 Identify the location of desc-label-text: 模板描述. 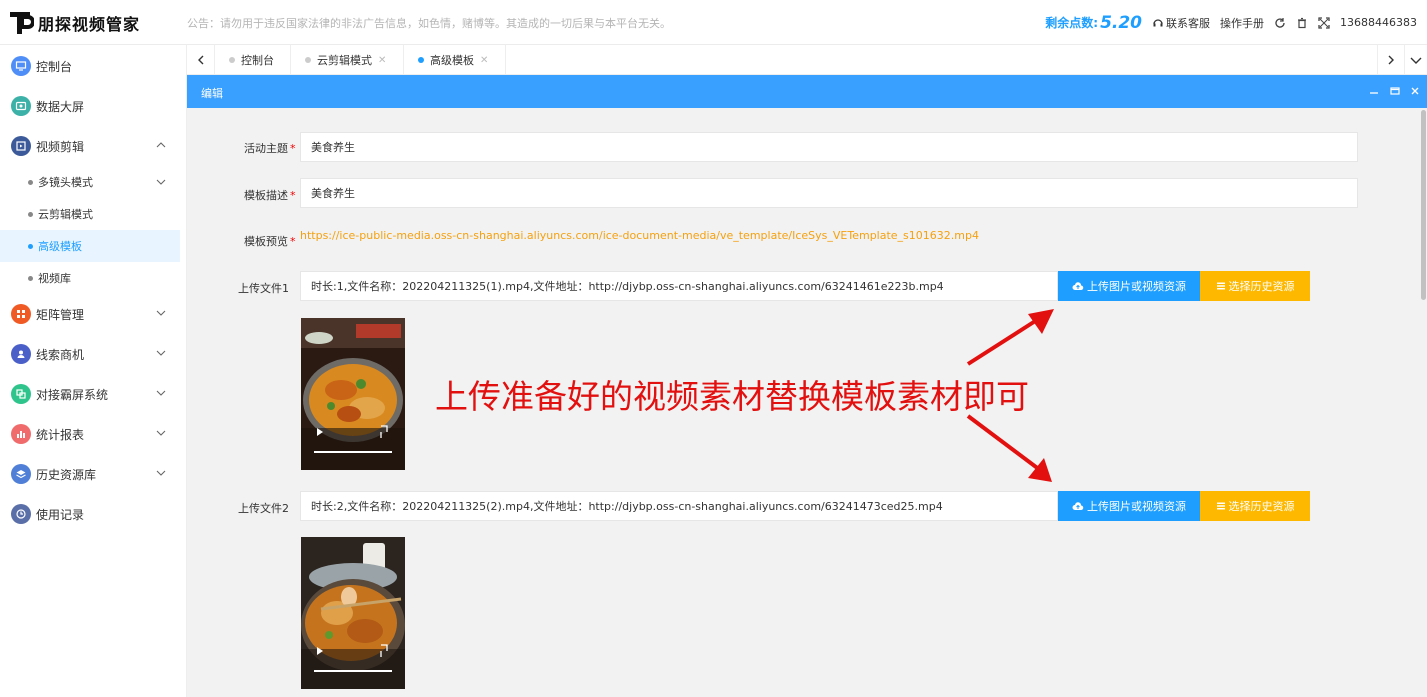
(266, 195).